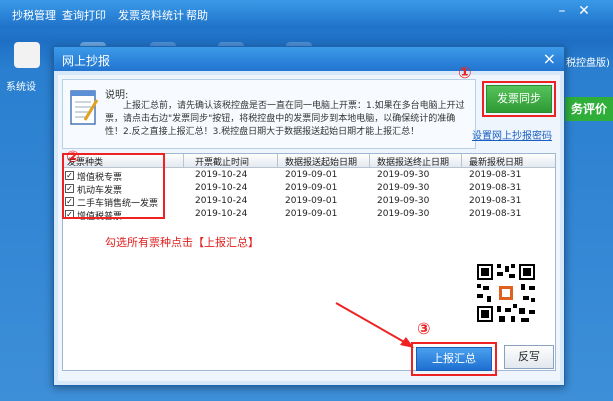 The width and height of the screenshot is (613, 401). I want to click on pointer-arrow-icon, so click(374, 325).